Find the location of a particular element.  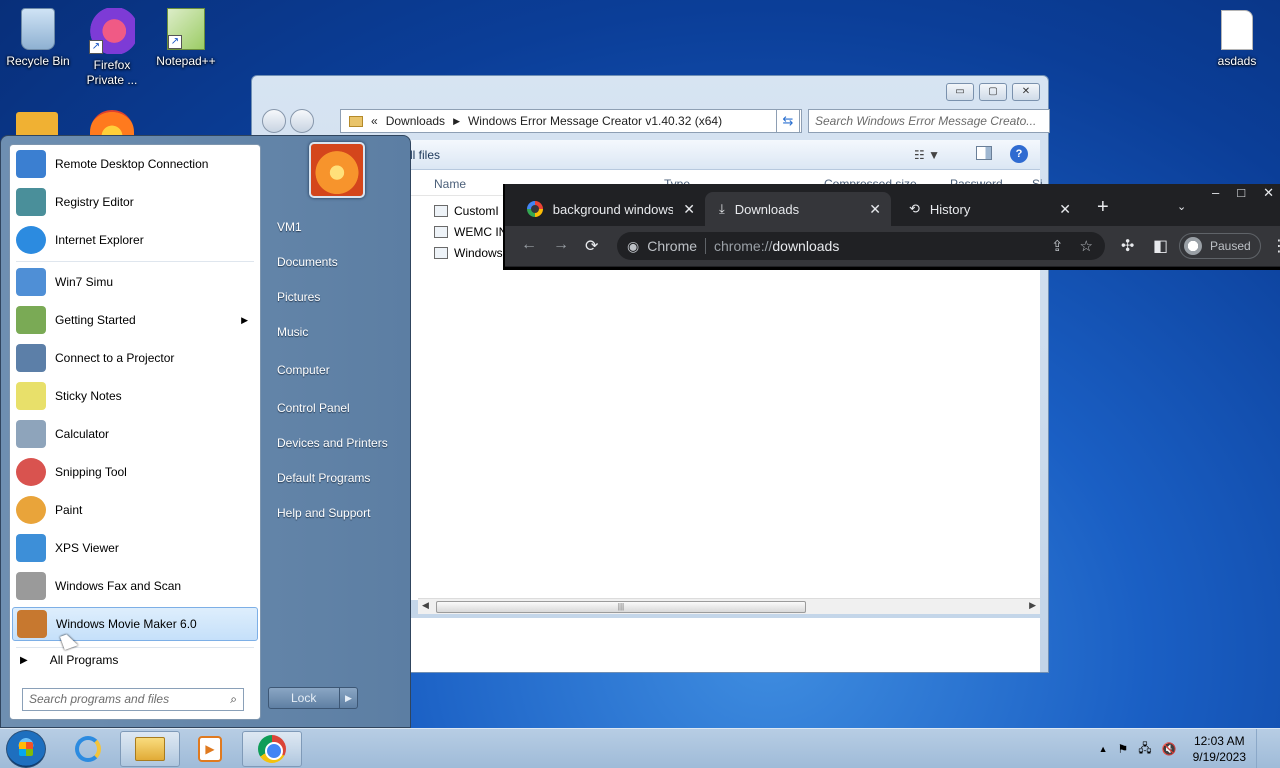

extract-all-files-button: ll files is located at coordinates (425, 155).